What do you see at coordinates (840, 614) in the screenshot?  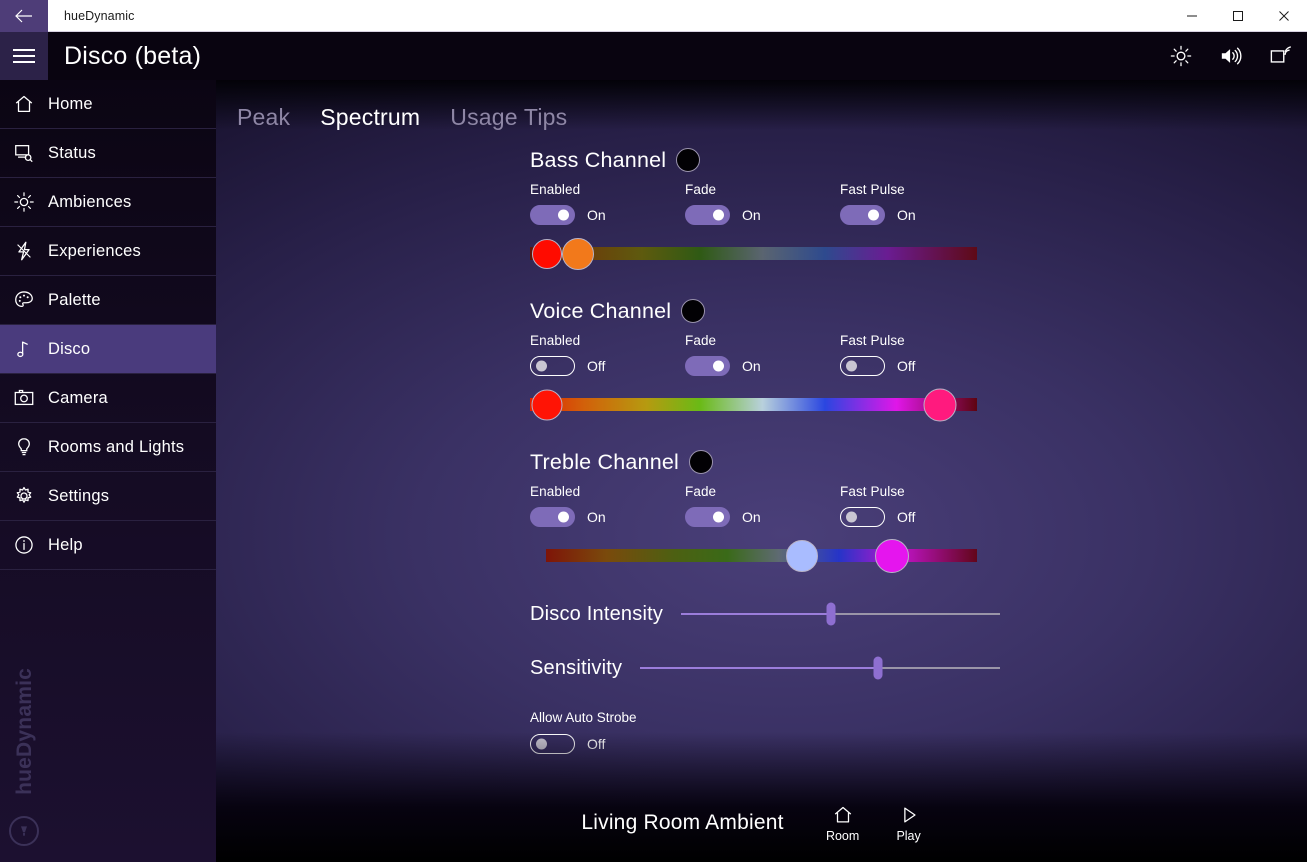 I see `disco-intensity-slider` at bounding box center [840, 614].